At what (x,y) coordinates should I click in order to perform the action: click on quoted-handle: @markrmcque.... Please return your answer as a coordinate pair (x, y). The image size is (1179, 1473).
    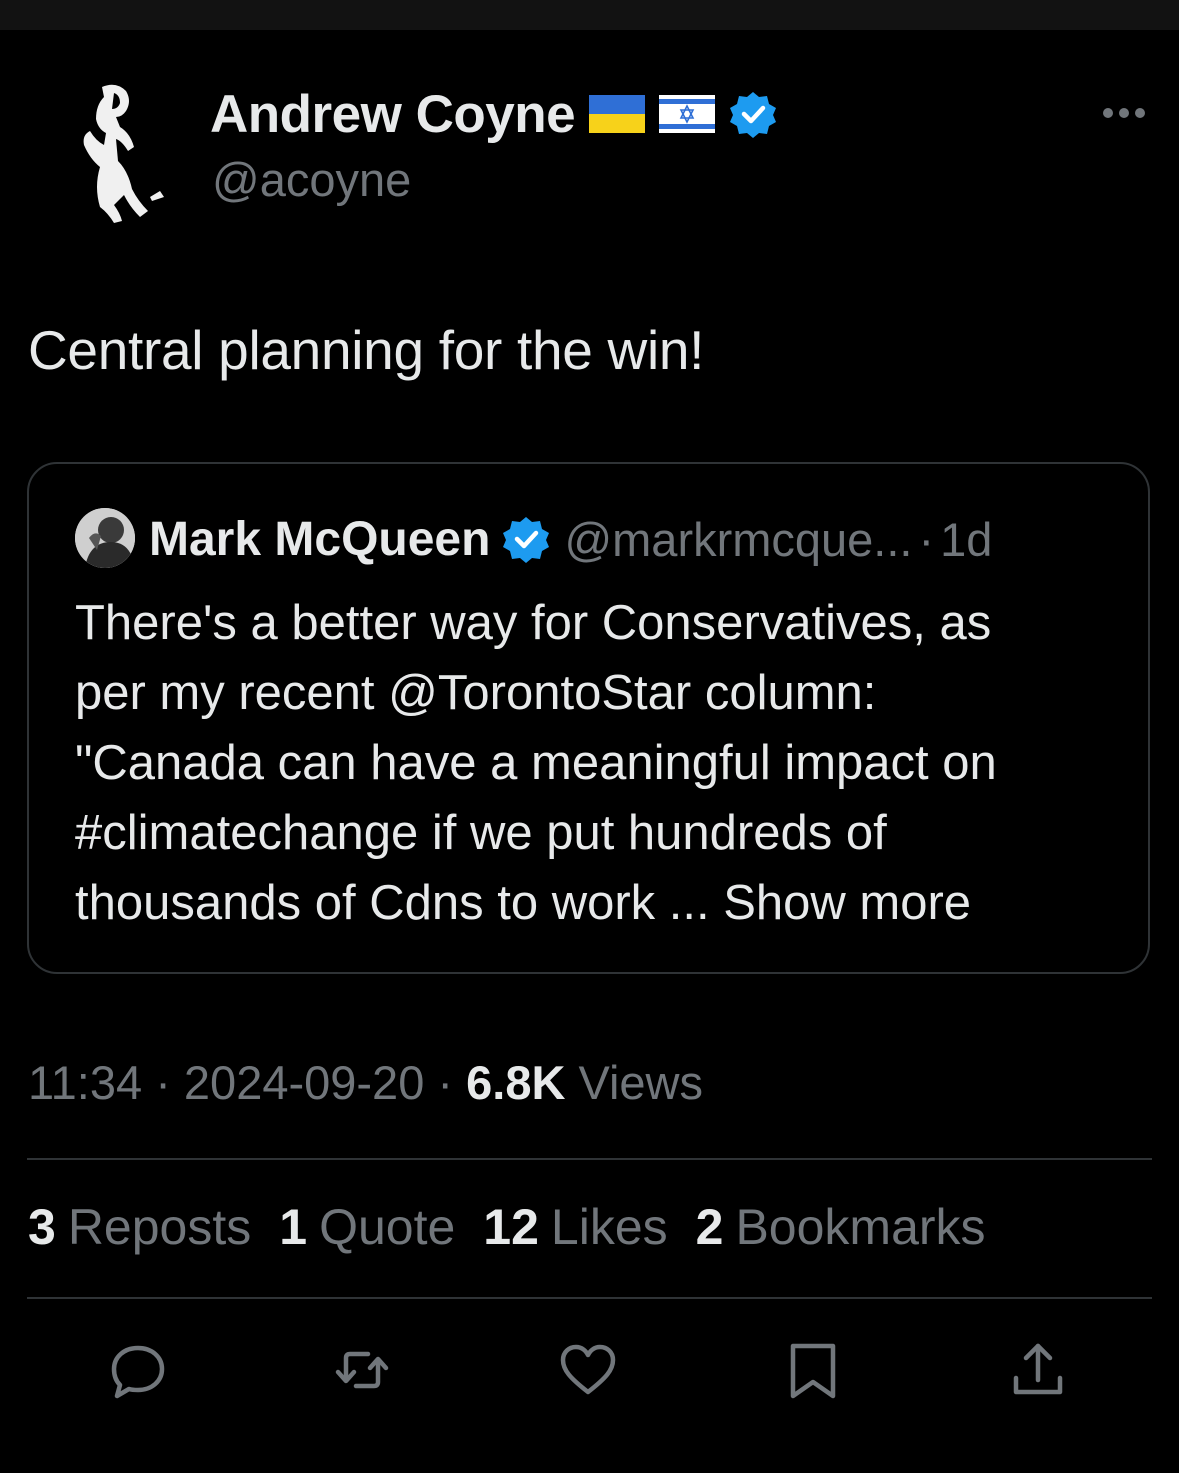
    Looking at the image, I should click on (738, 539).